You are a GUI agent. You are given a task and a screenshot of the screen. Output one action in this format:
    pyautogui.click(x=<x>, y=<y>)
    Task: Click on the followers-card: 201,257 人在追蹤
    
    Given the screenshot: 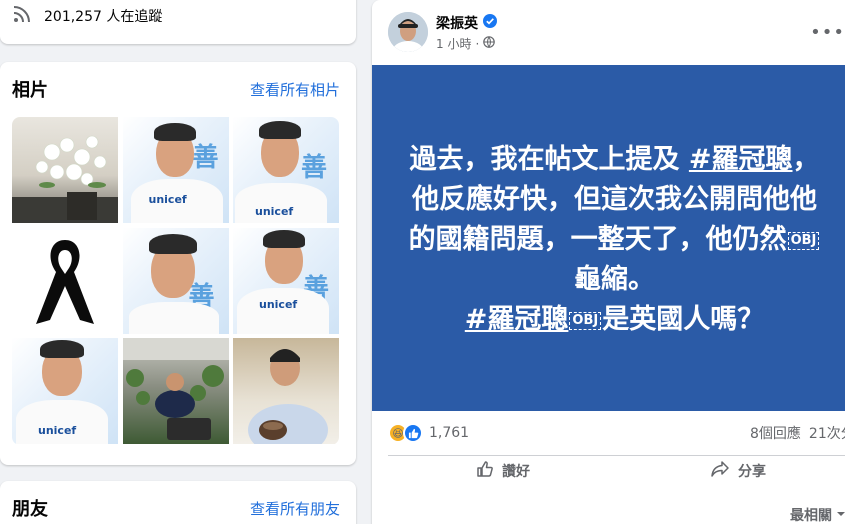 What is the action you would take?
    pyautogui.click(x=178, y=22)
    